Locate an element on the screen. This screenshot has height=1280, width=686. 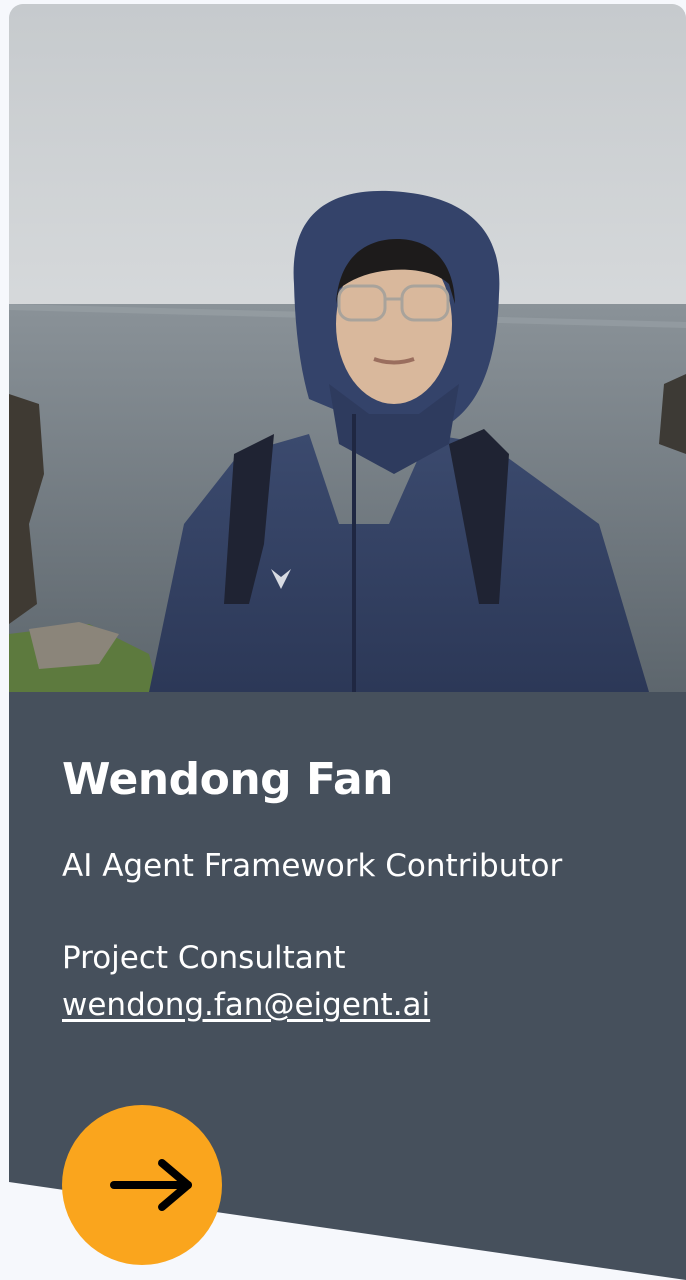
member-position: Project Consultant is located at coordinates (204, 958).